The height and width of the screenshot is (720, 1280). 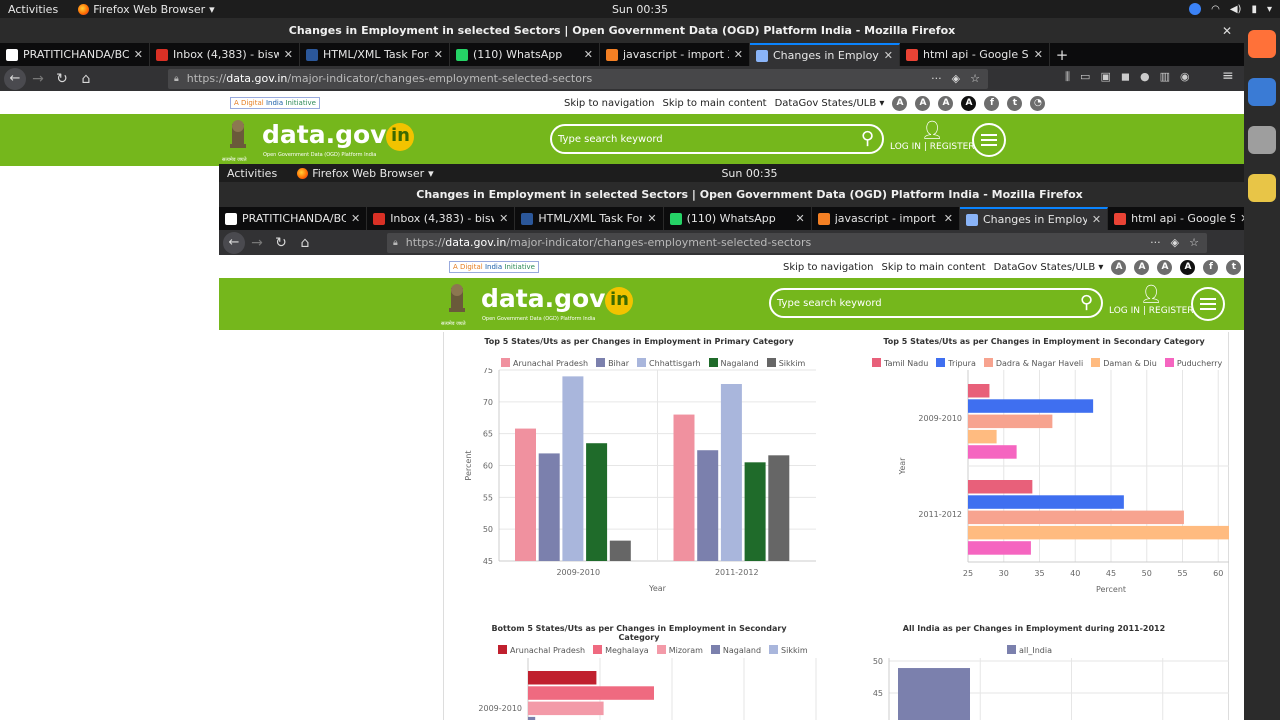 I want to click on tab: PRATITICHANDA/BC79_ ✕, so click(x=75, y=54).